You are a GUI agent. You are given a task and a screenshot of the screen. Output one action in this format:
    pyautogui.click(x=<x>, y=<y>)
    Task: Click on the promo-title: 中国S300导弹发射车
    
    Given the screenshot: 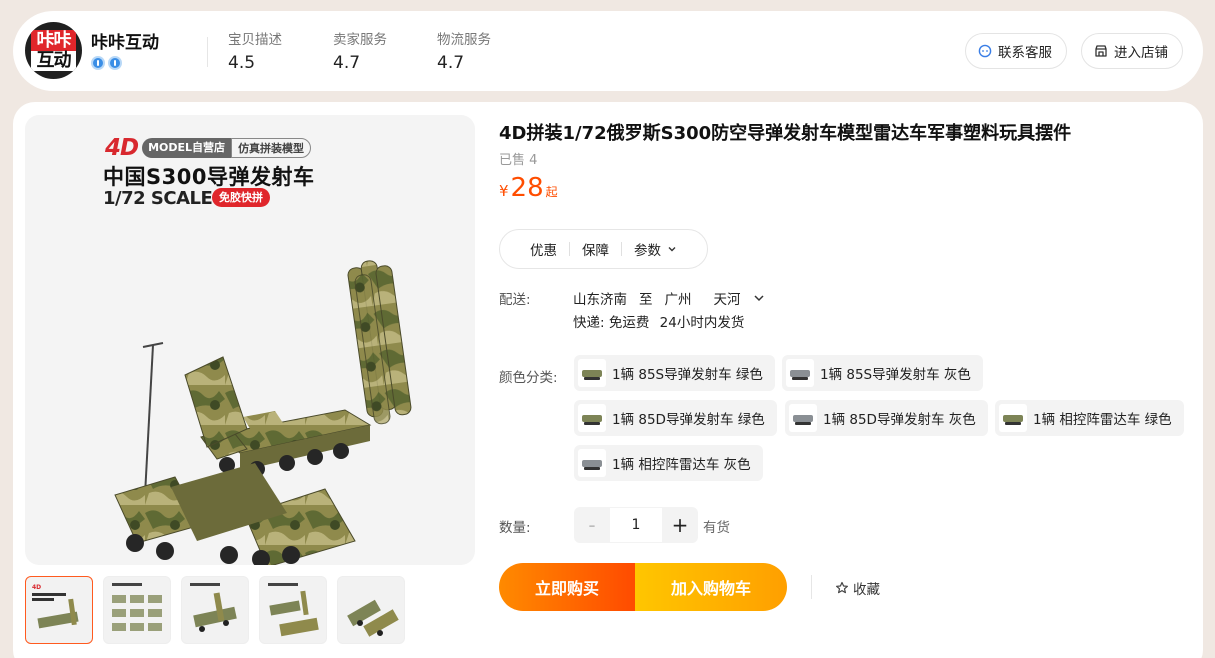 What is the action you would take?
    pyautogui.click(x=209, y=177)
    